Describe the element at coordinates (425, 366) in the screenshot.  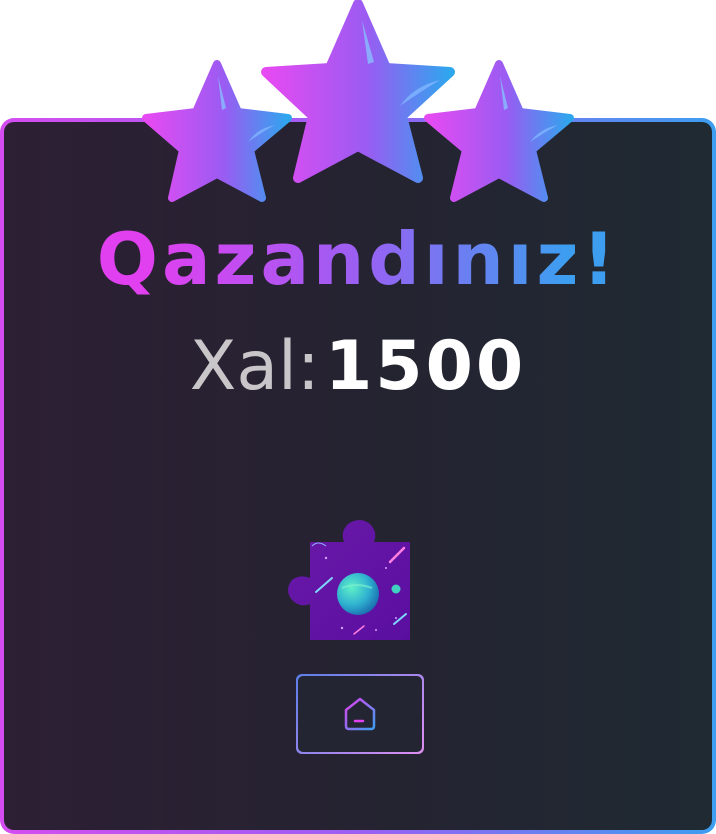
I see `score-value: 1500` at that location.